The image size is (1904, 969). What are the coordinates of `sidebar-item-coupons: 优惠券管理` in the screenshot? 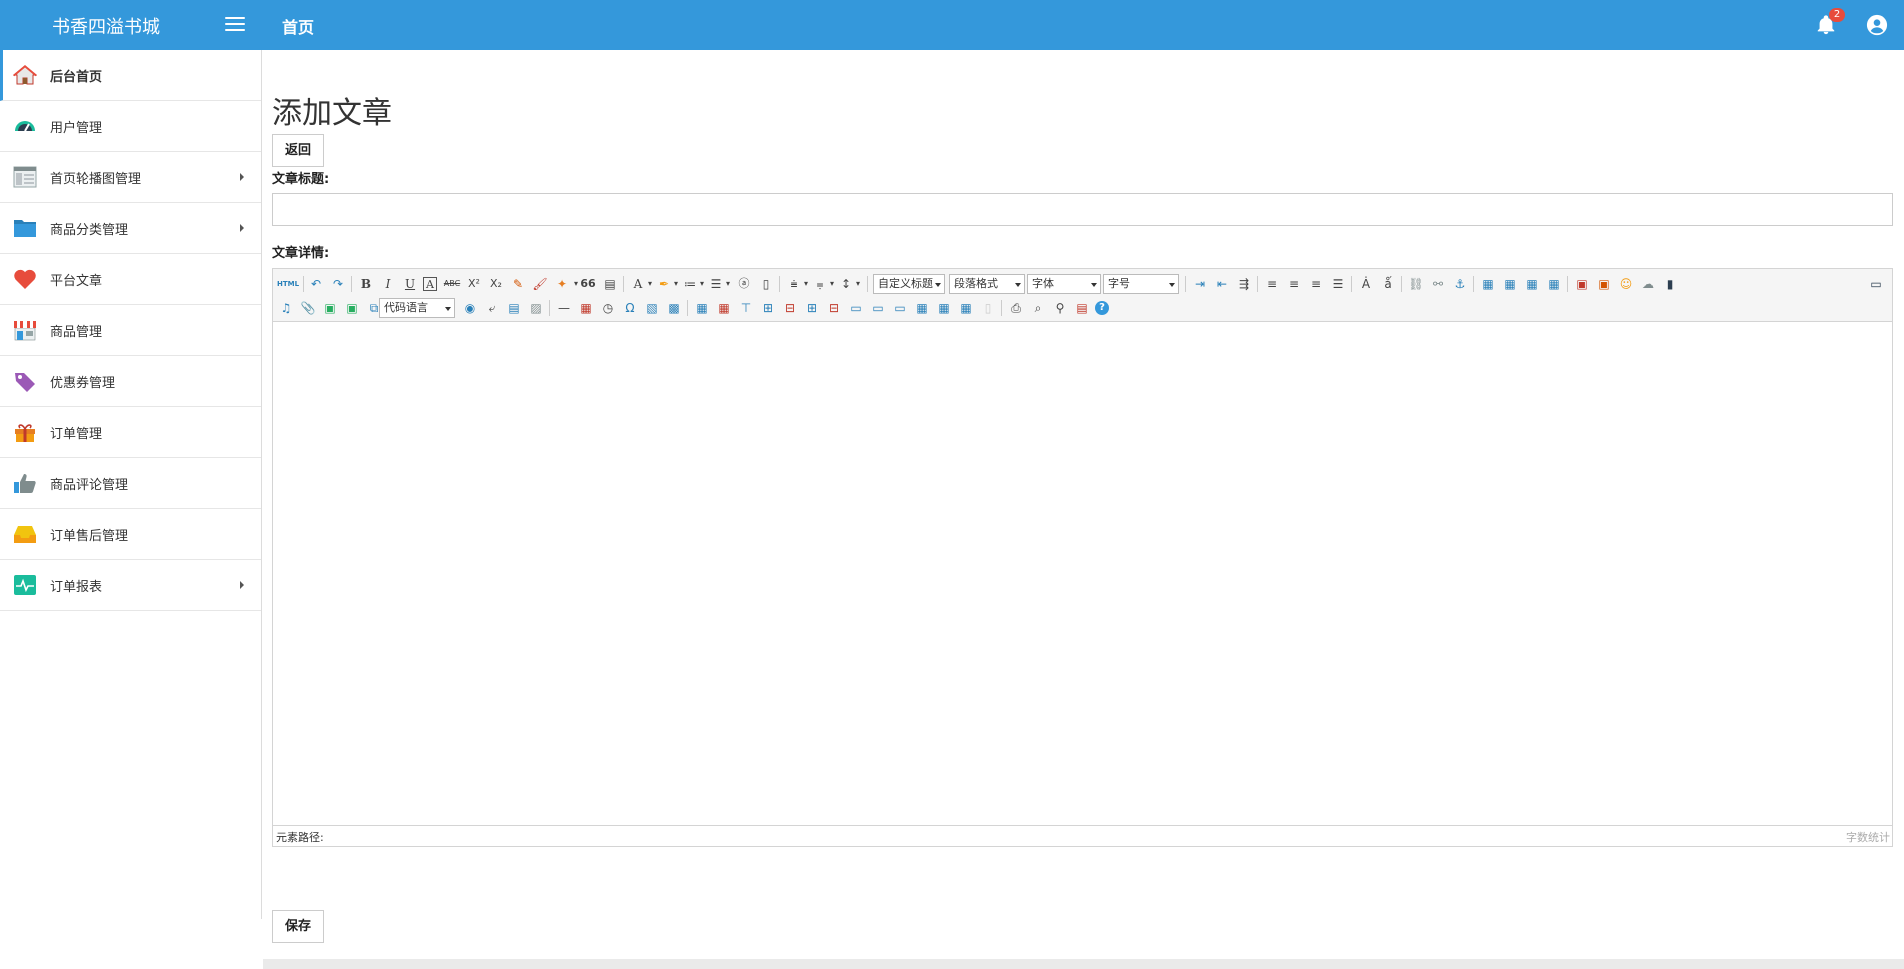 It's located at (130, 381).